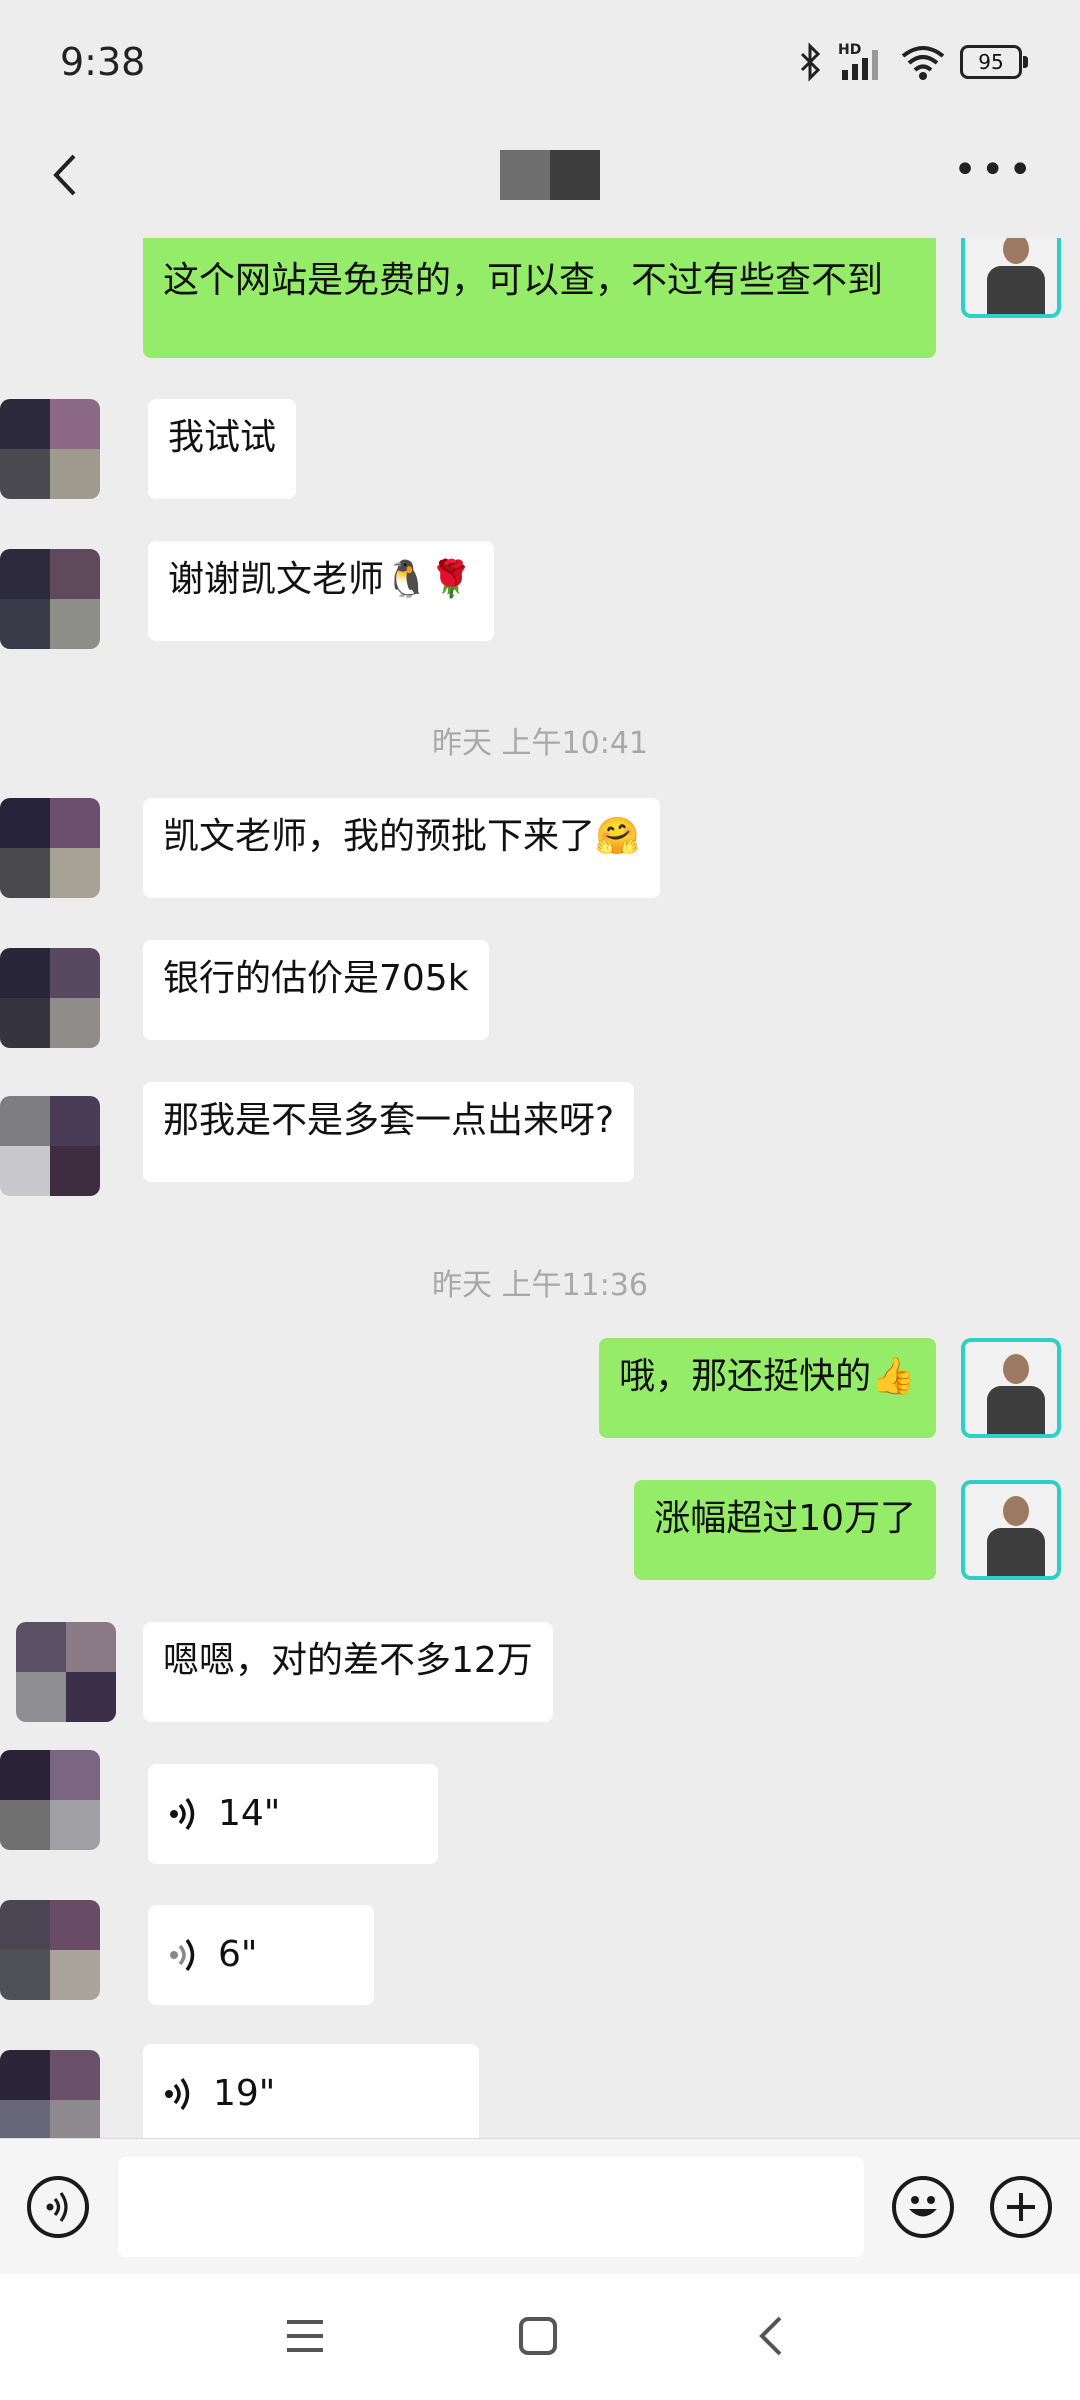  I want to click on message-text: 谢谢凯文老师🐧🌹, so click(321, 579).